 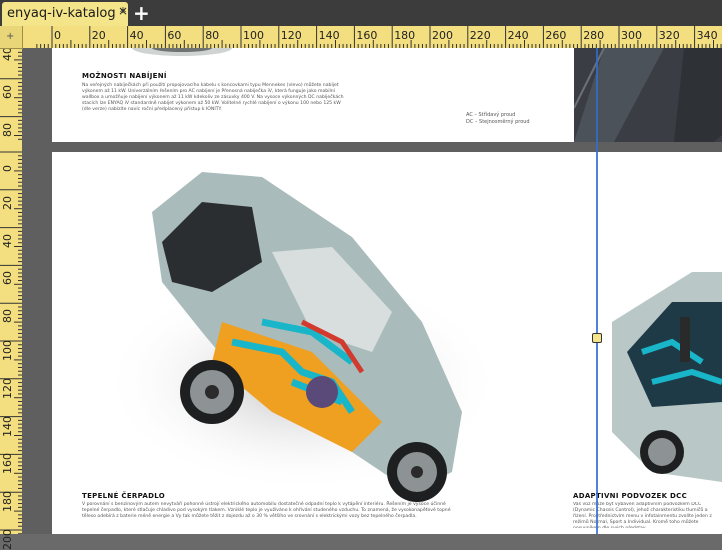 I want to click on section-heading: MOŽNOSTI NABÍJENÍ, so click(x=124, y=76).